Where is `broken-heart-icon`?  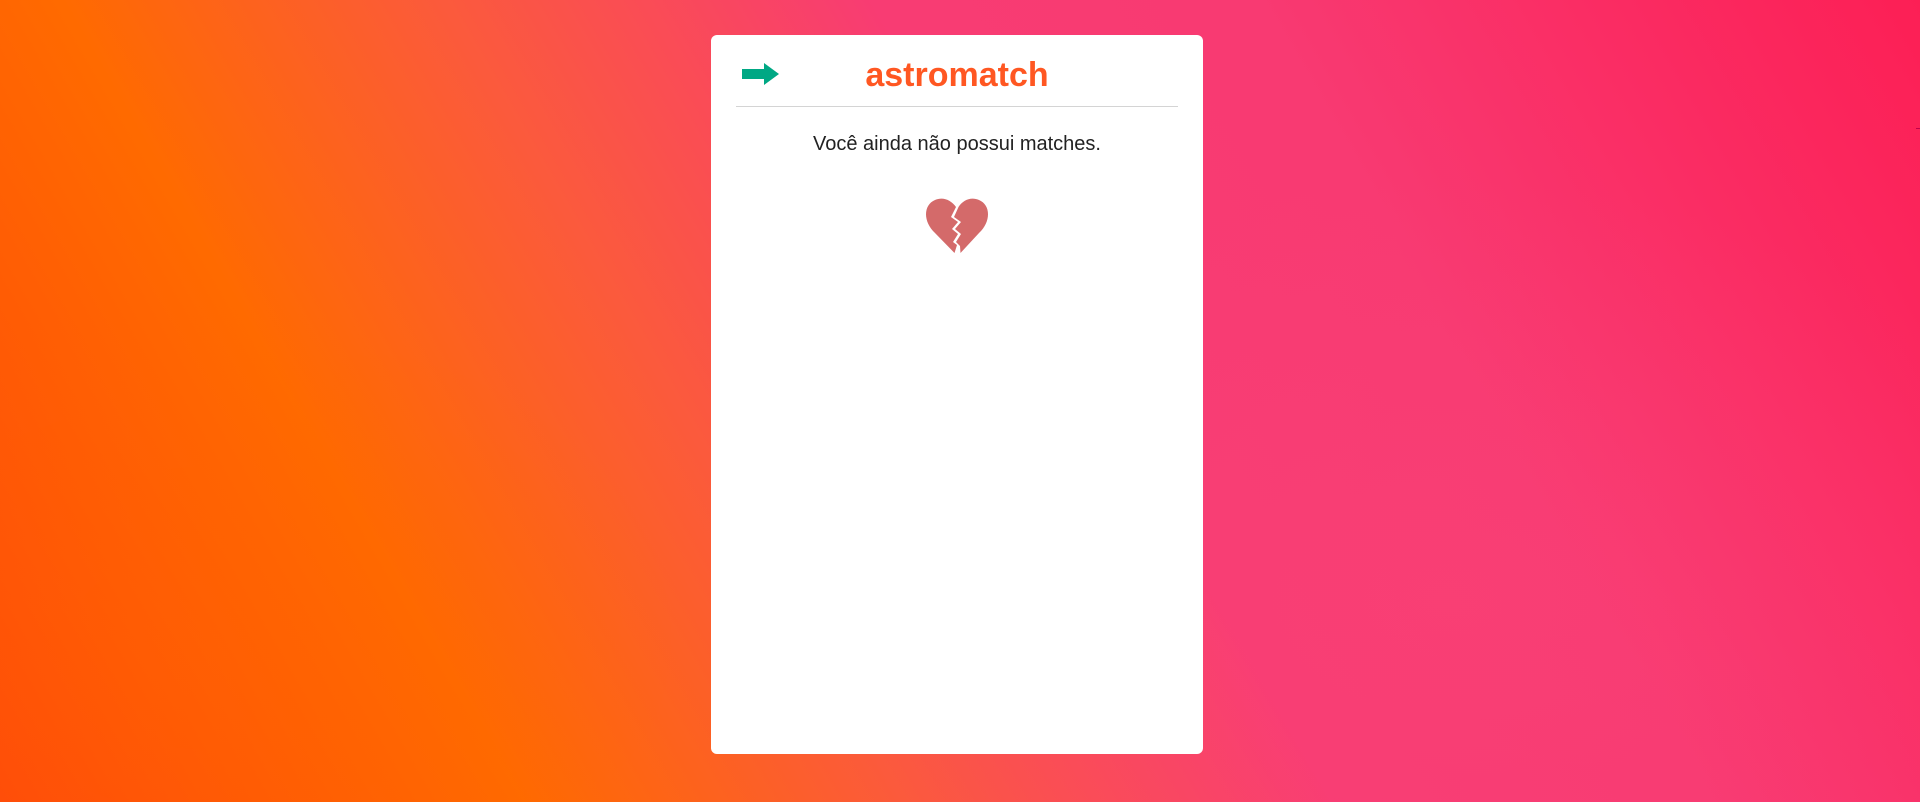
broken-heart-icon is located at coordinates (957, 225).